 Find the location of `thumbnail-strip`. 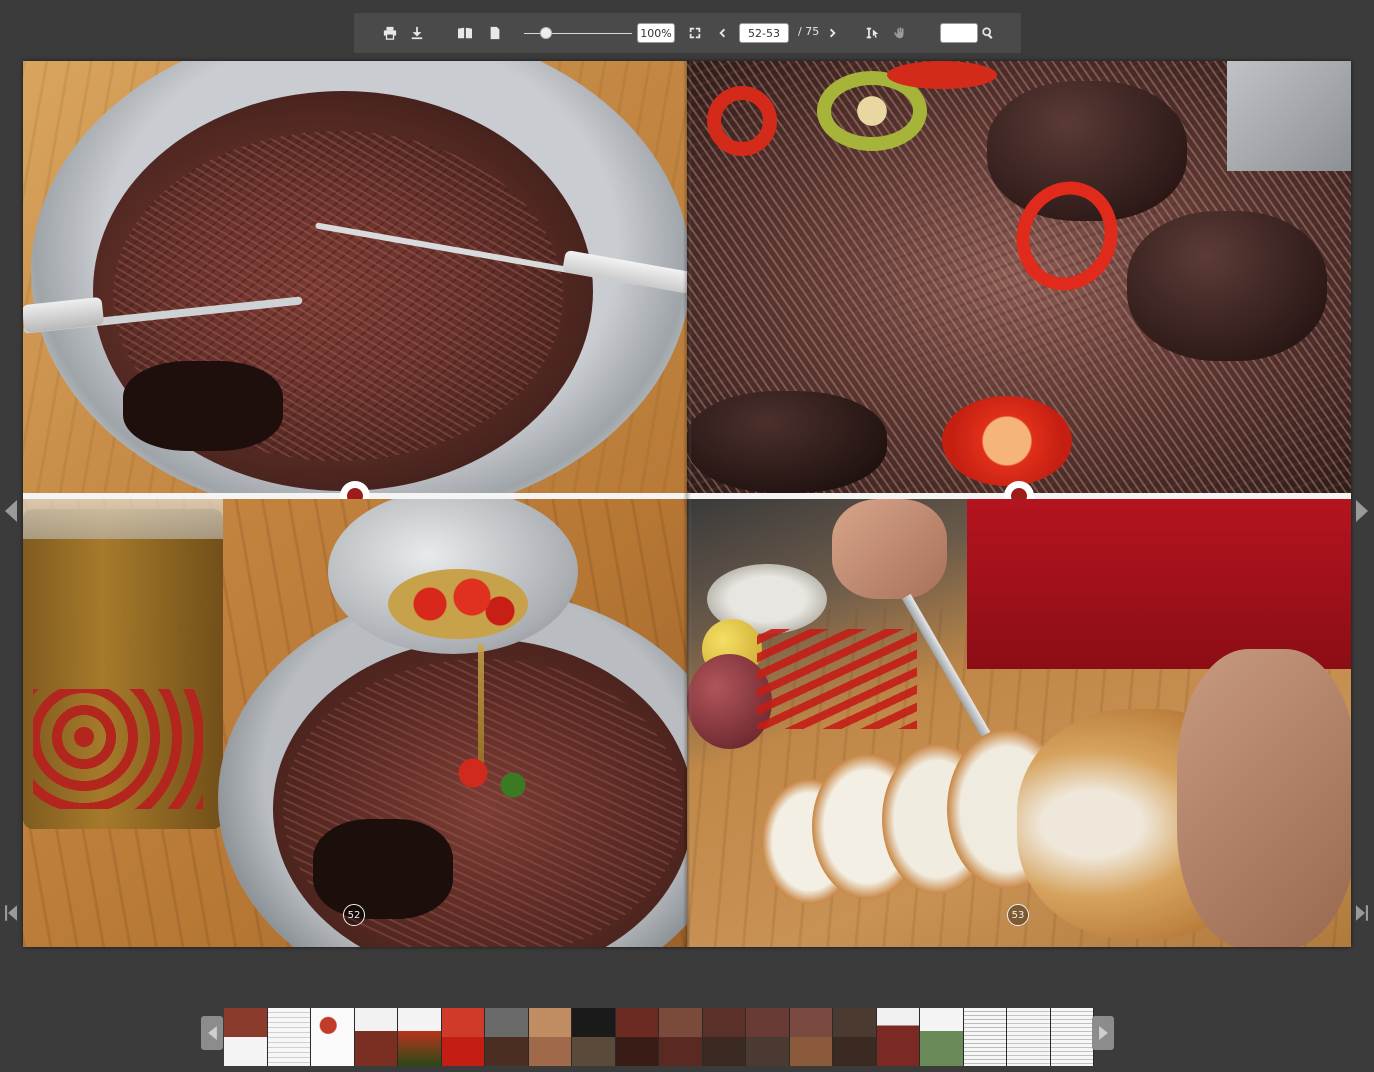

thumbnail-strip is located at coordinates (659, 1037).